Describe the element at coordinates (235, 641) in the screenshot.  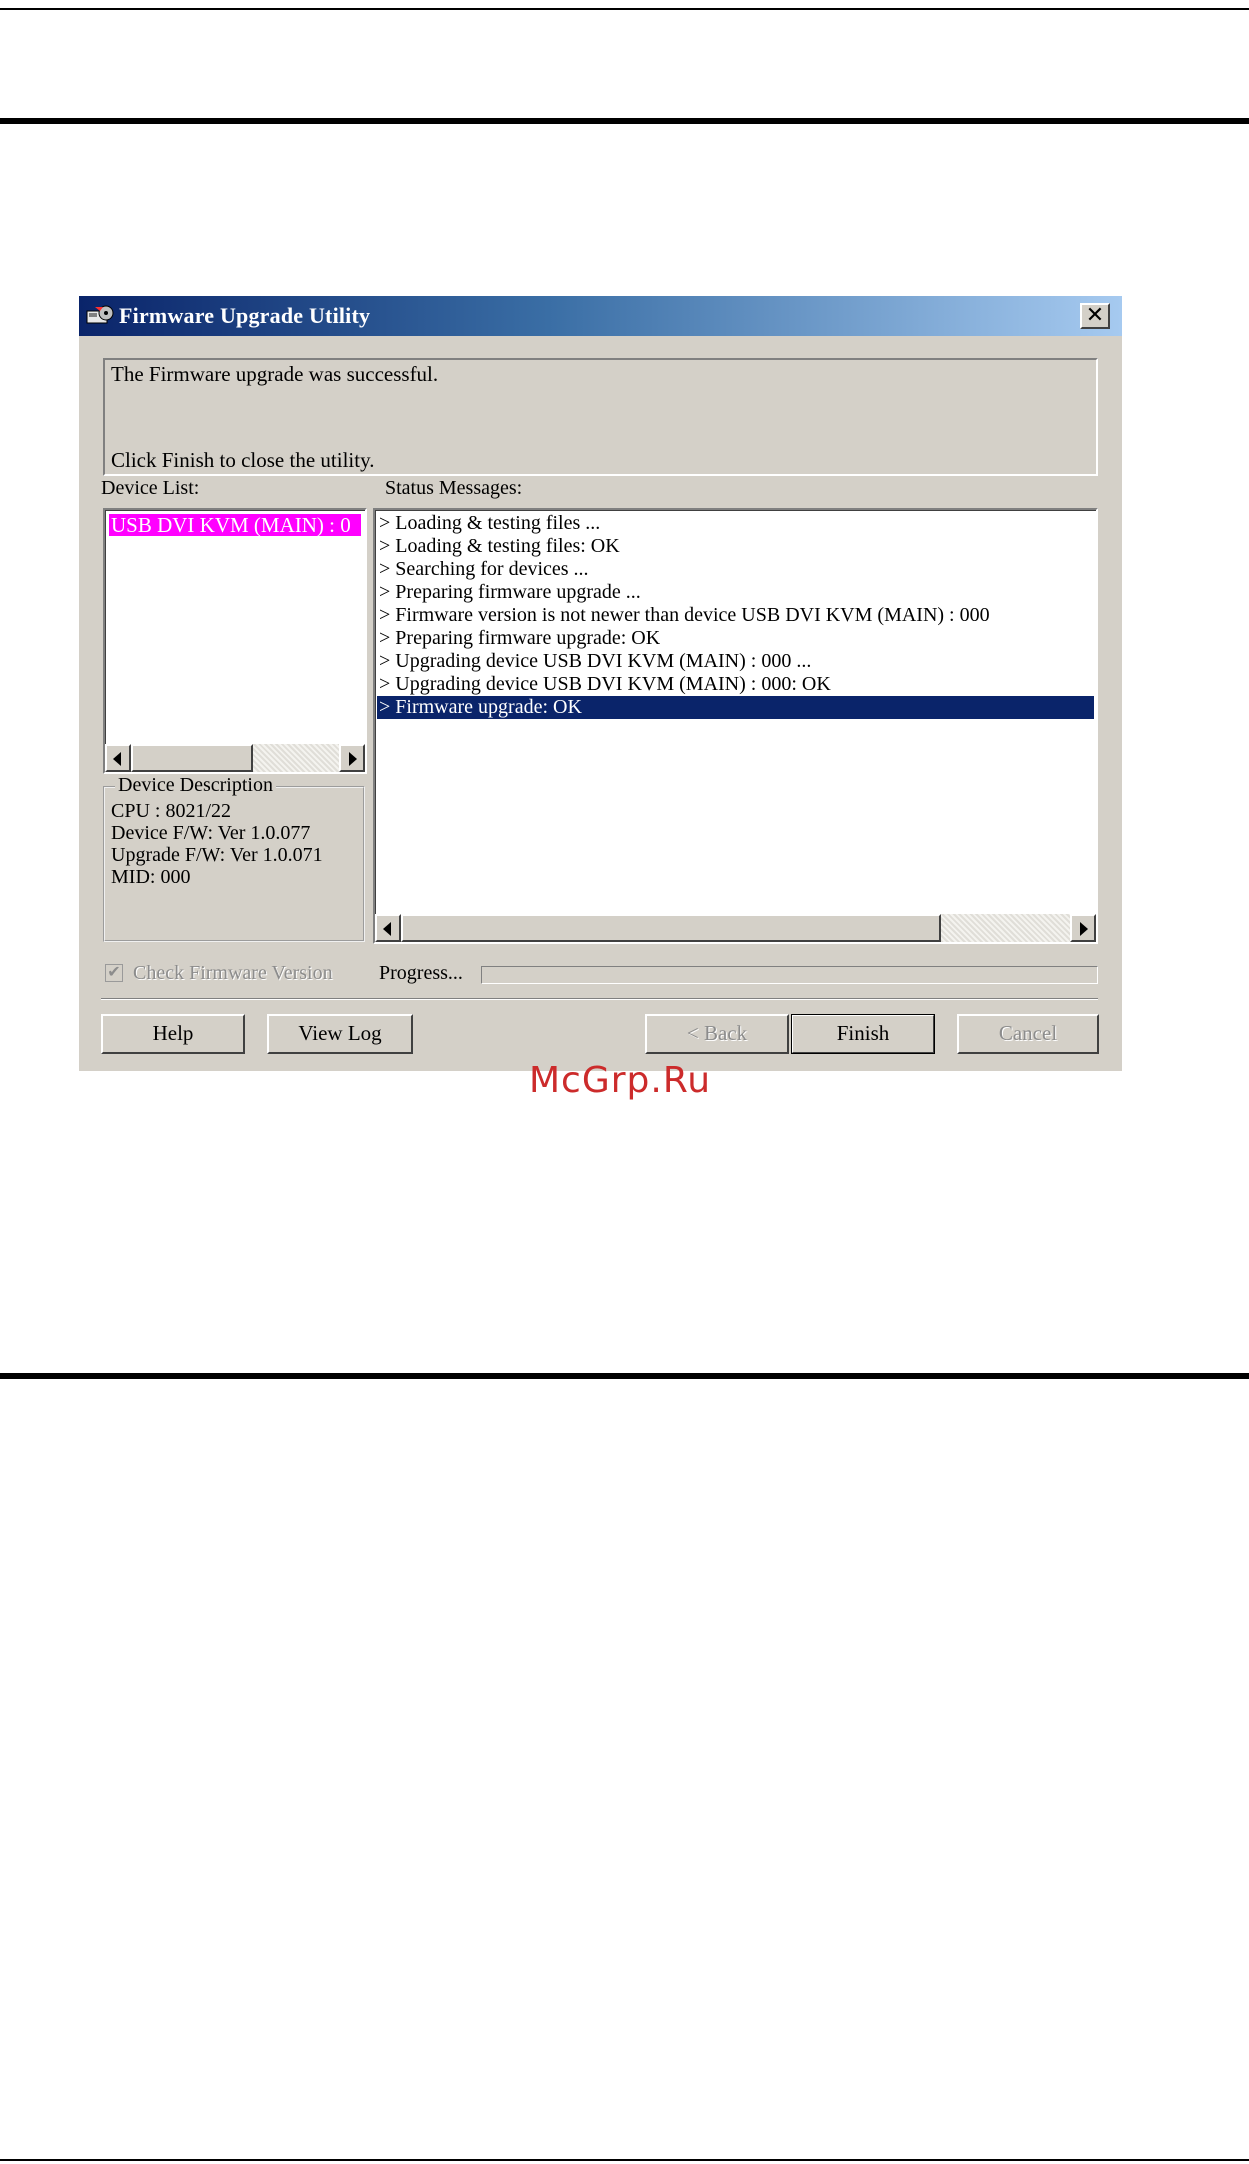
I see `device-list: USB DVI KVM (MAIN) : 0` at that location.